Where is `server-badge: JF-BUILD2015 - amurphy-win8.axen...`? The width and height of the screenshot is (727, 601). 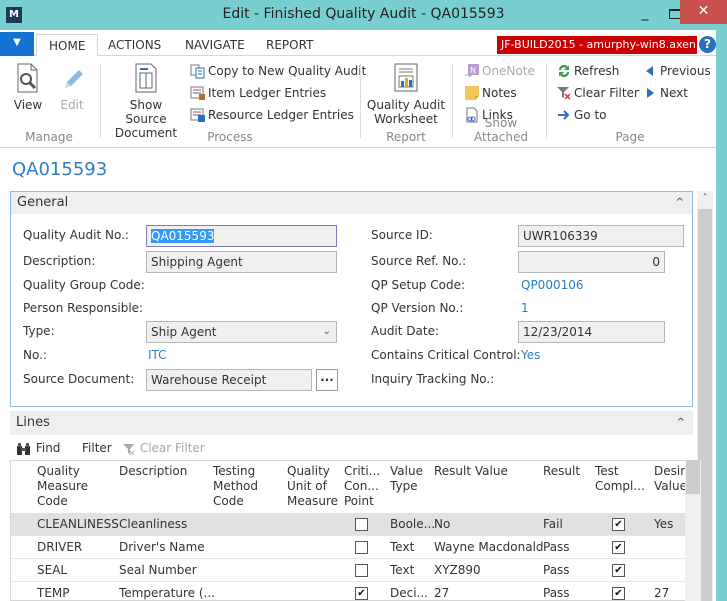 server-badge: JF-BUILD2015 - amurphy-win8.axen... is located at coordinates (597, 45).